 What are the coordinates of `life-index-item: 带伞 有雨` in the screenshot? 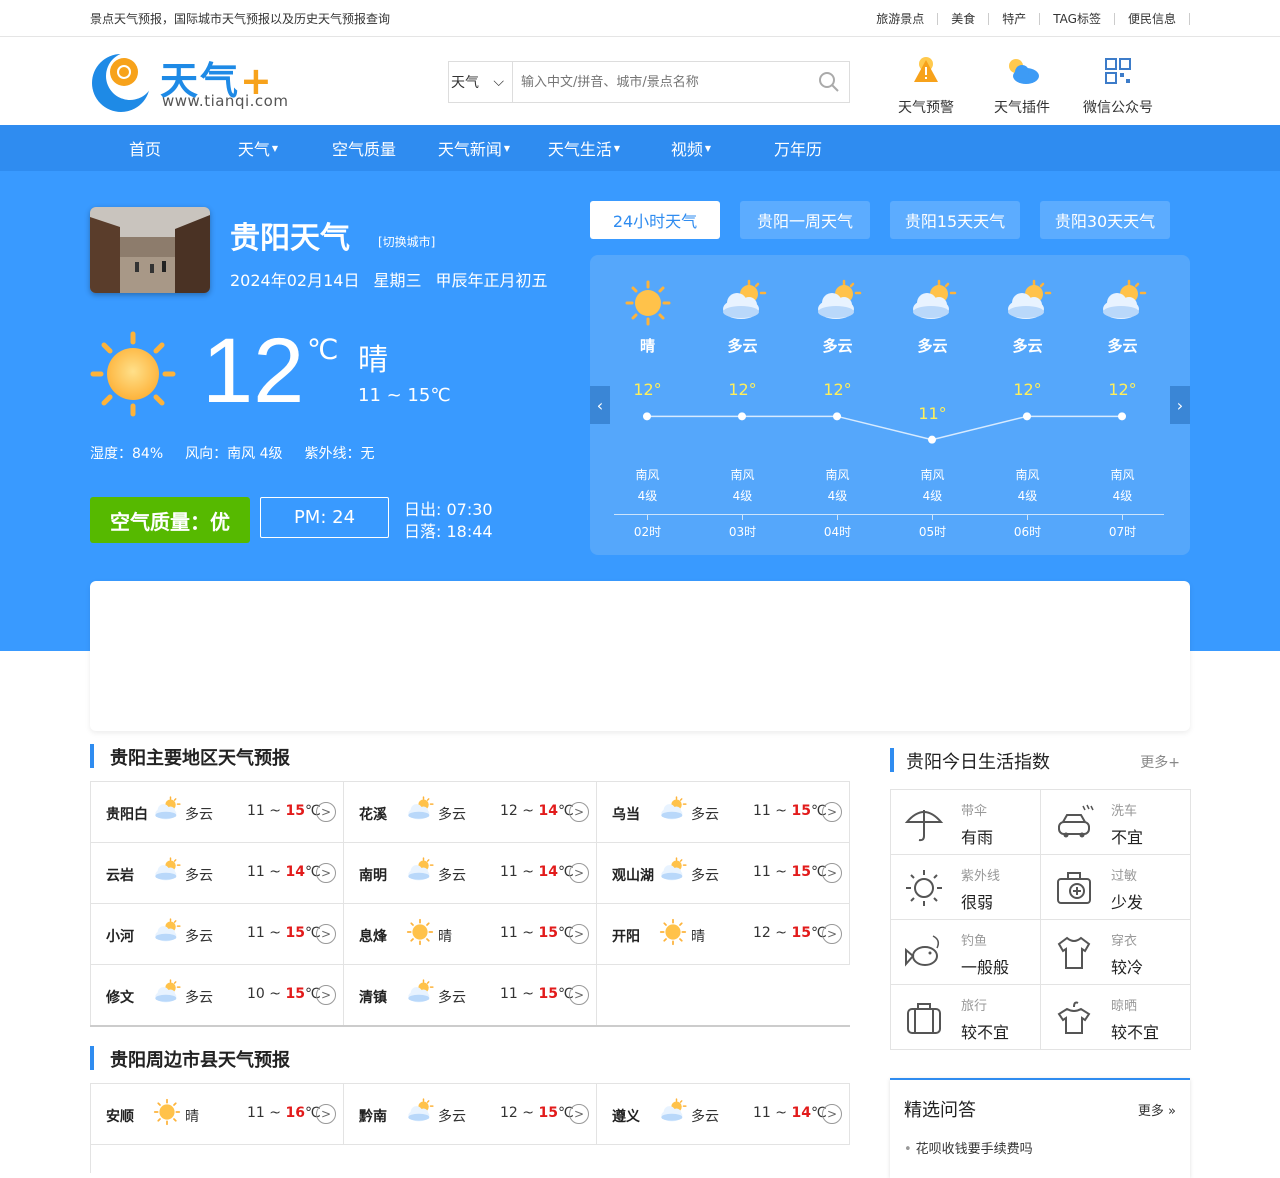 It's located at (966, 822).